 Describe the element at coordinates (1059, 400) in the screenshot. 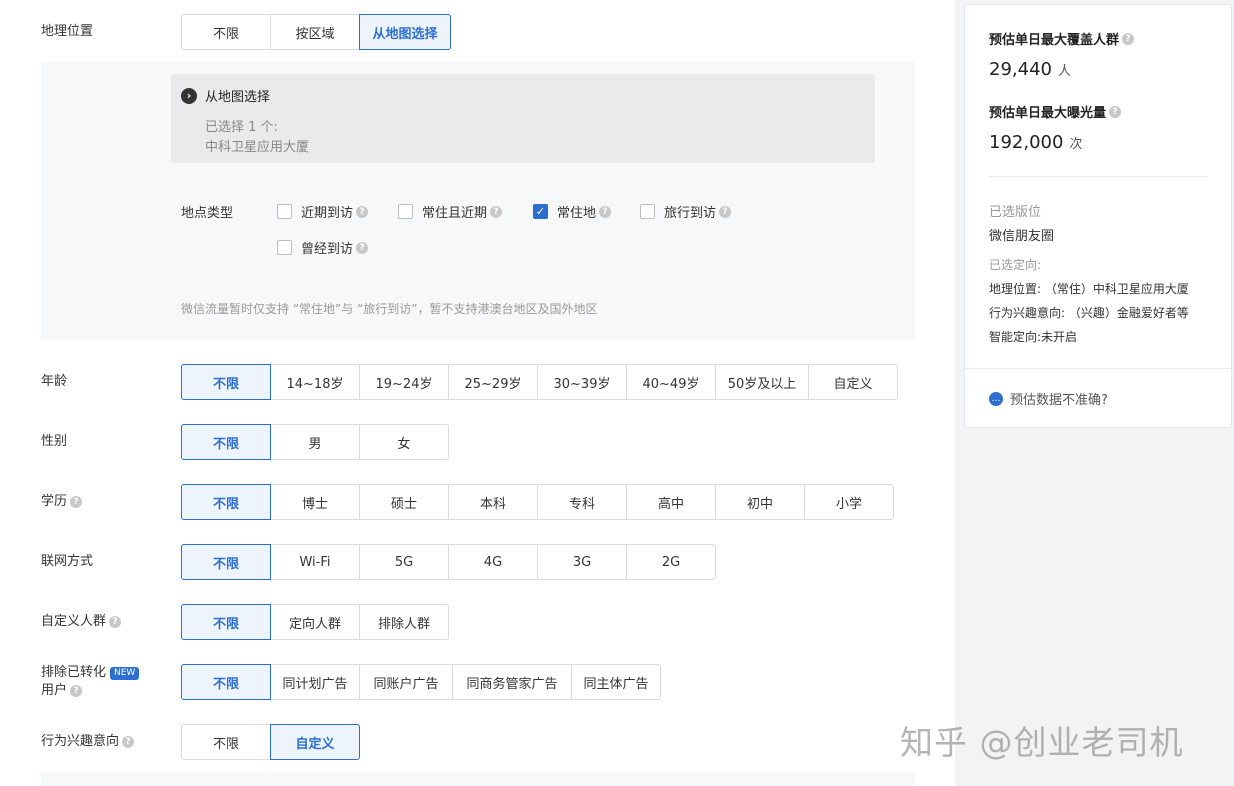

I see `help-text: 预估数据不准确?` at that location.